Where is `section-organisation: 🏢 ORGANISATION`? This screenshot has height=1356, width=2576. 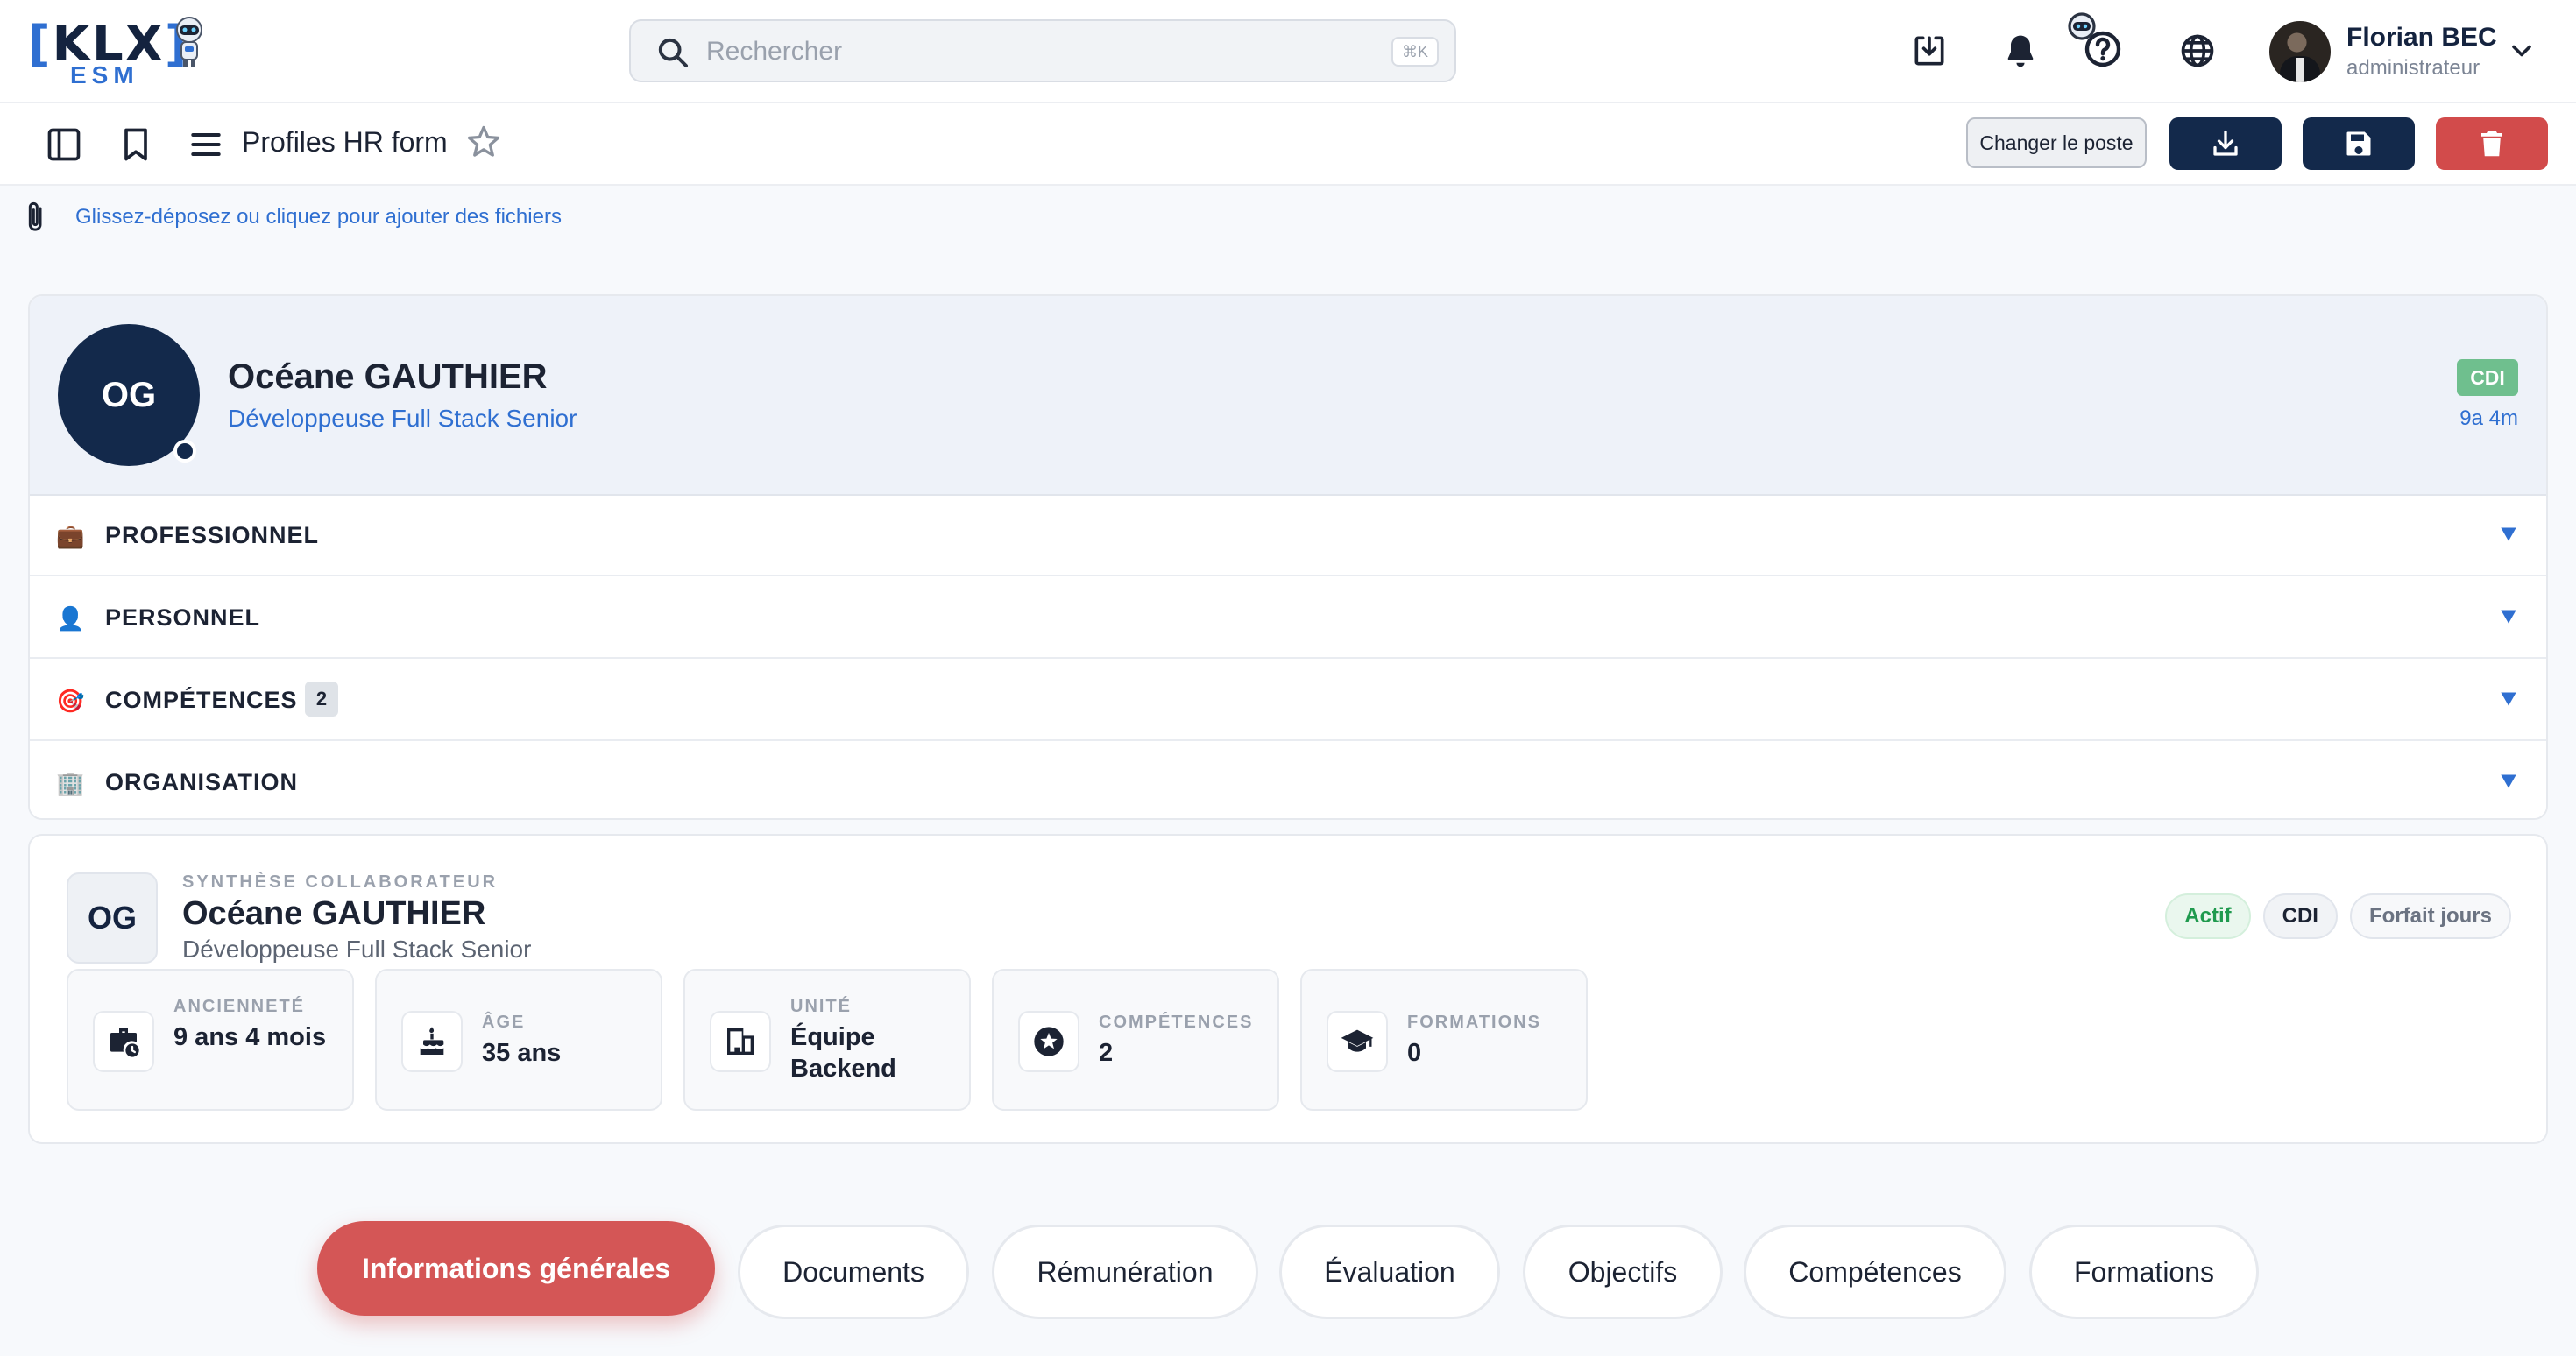 section-organisation: 🏢 ORGANISATION is located at coordinates (1288, 780).